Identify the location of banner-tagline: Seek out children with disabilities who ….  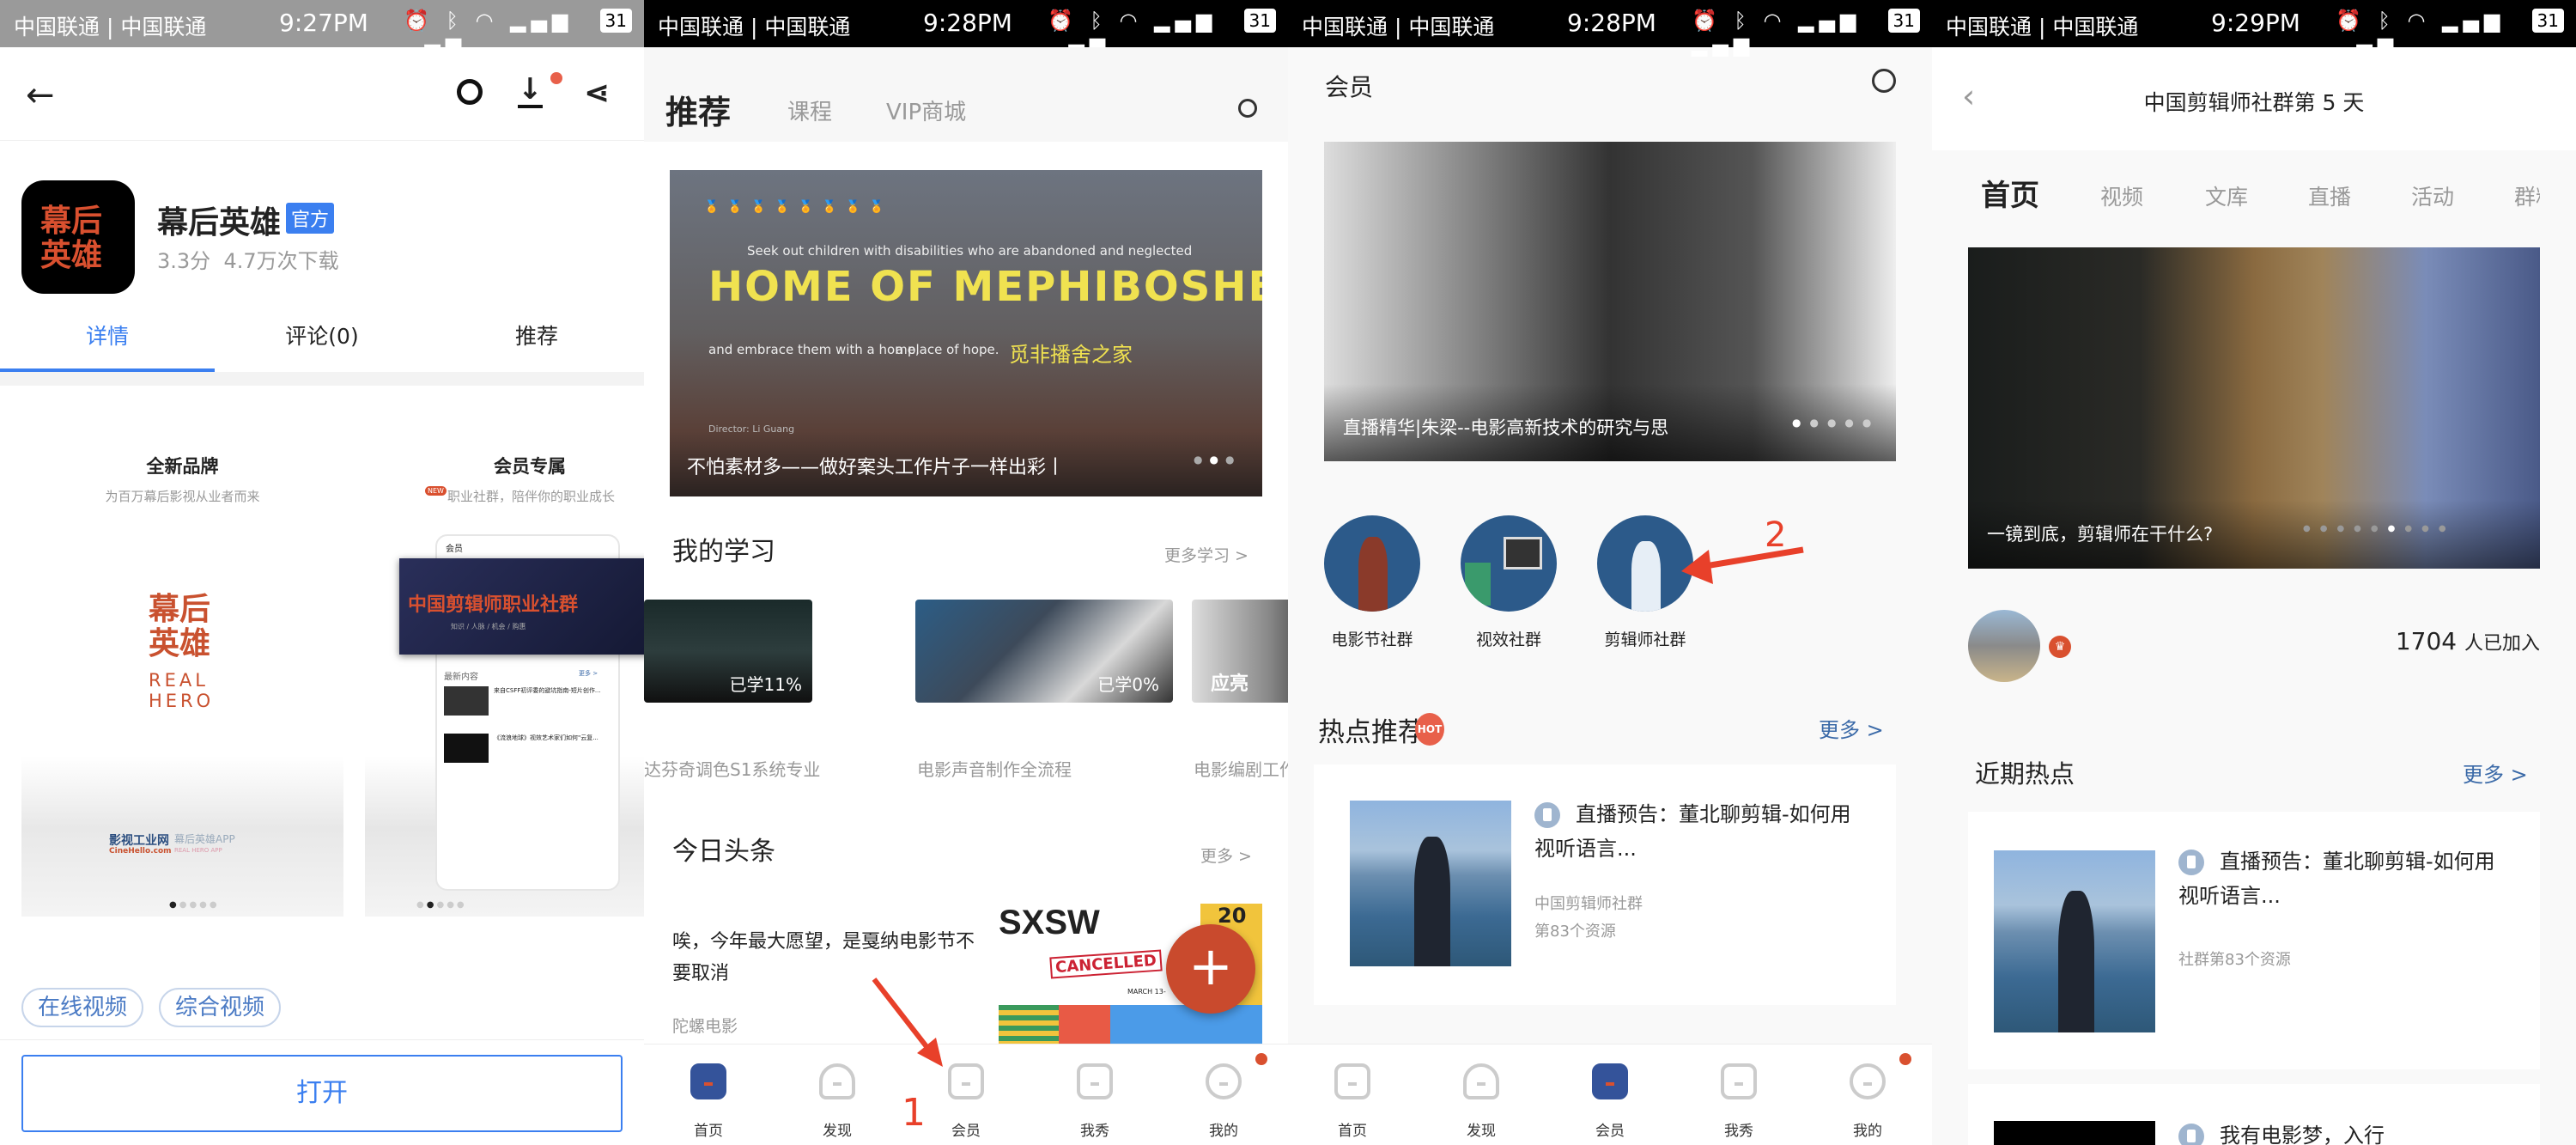
(970, 251).